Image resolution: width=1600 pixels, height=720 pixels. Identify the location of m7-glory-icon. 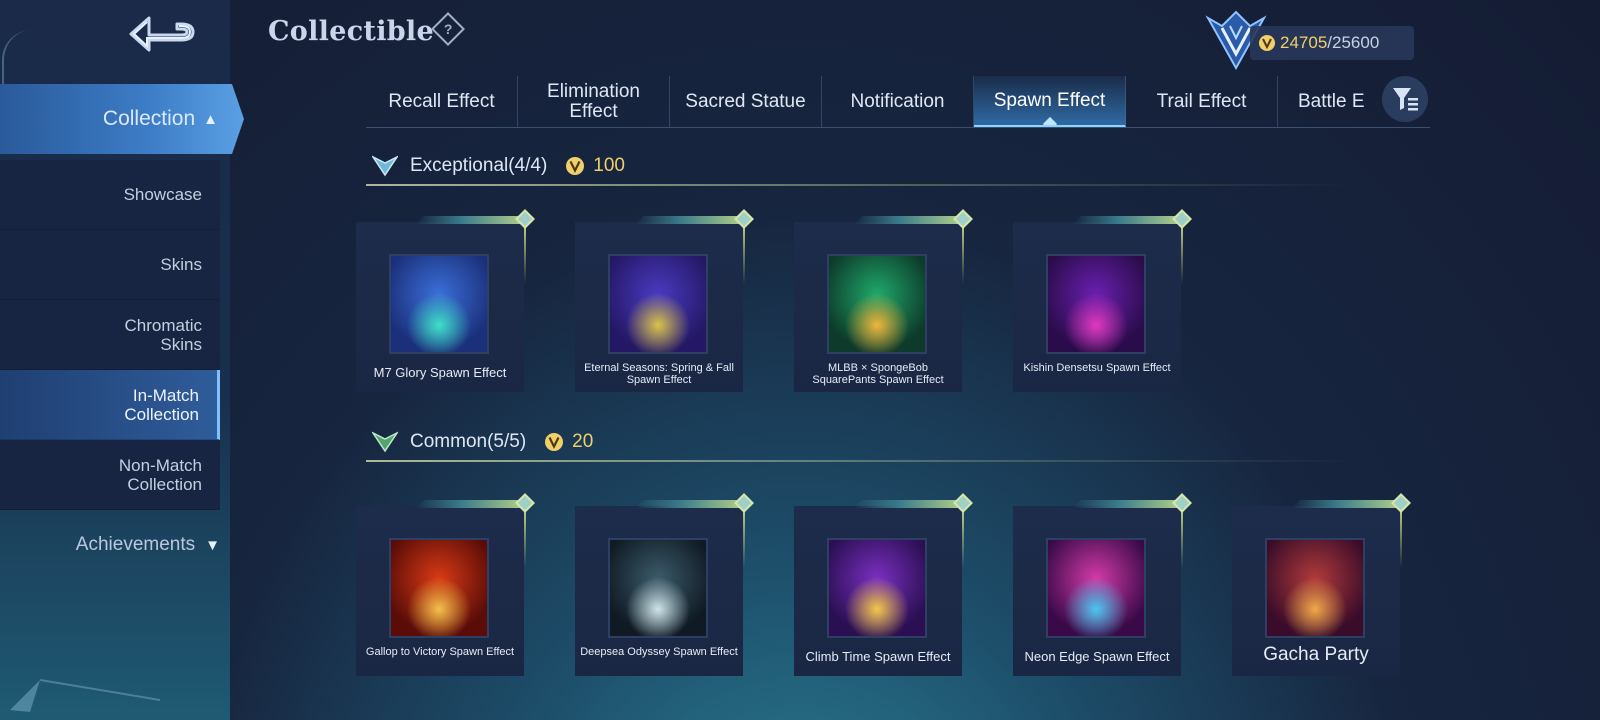
(439, 304).